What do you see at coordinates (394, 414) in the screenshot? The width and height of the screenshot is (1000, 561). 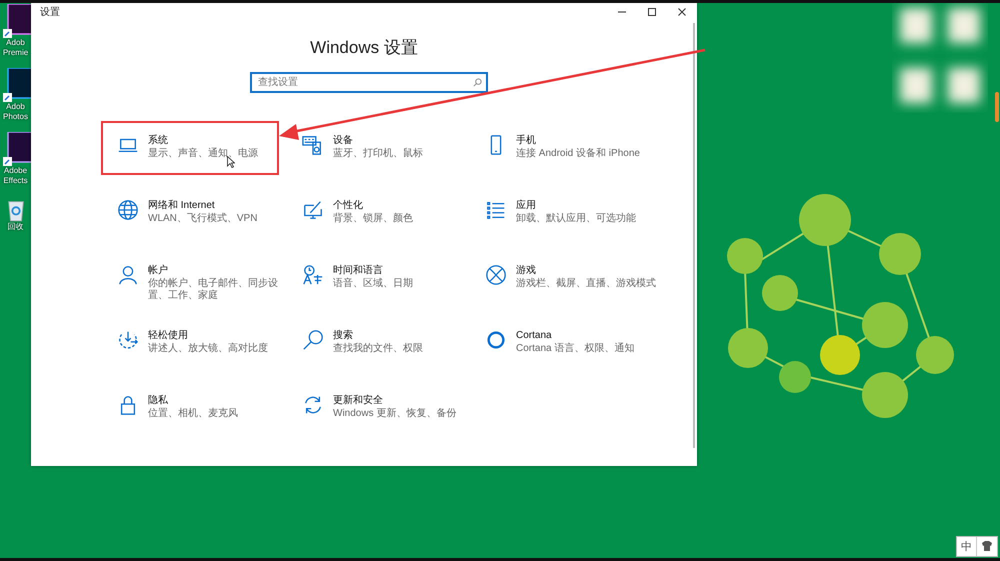 I see `item-description: Windows 更新、恢复、备份` at bounding box center [394, 414].